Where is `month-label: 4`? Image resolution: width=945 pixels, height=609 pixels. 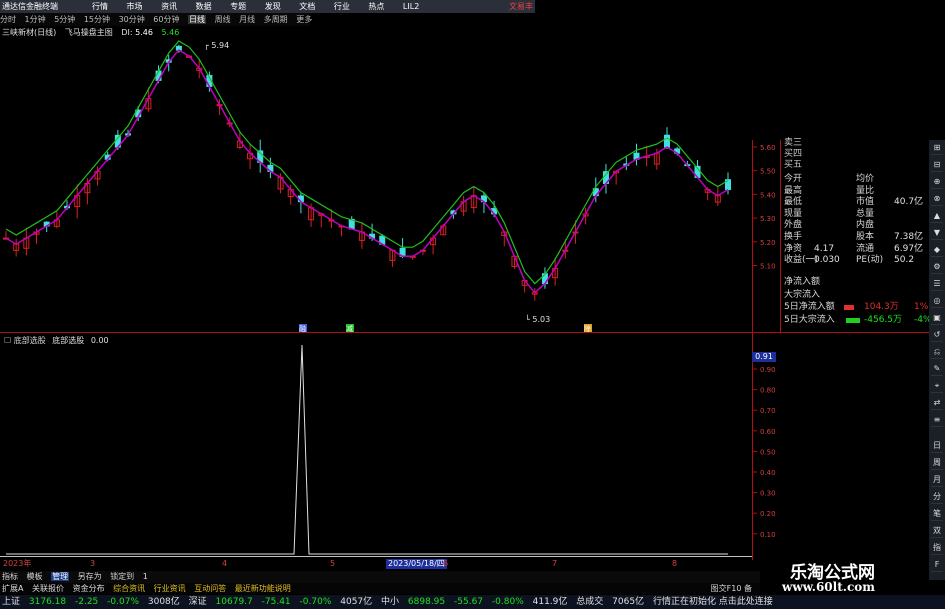 month-label: 4 is located at coordinates (225, 563).